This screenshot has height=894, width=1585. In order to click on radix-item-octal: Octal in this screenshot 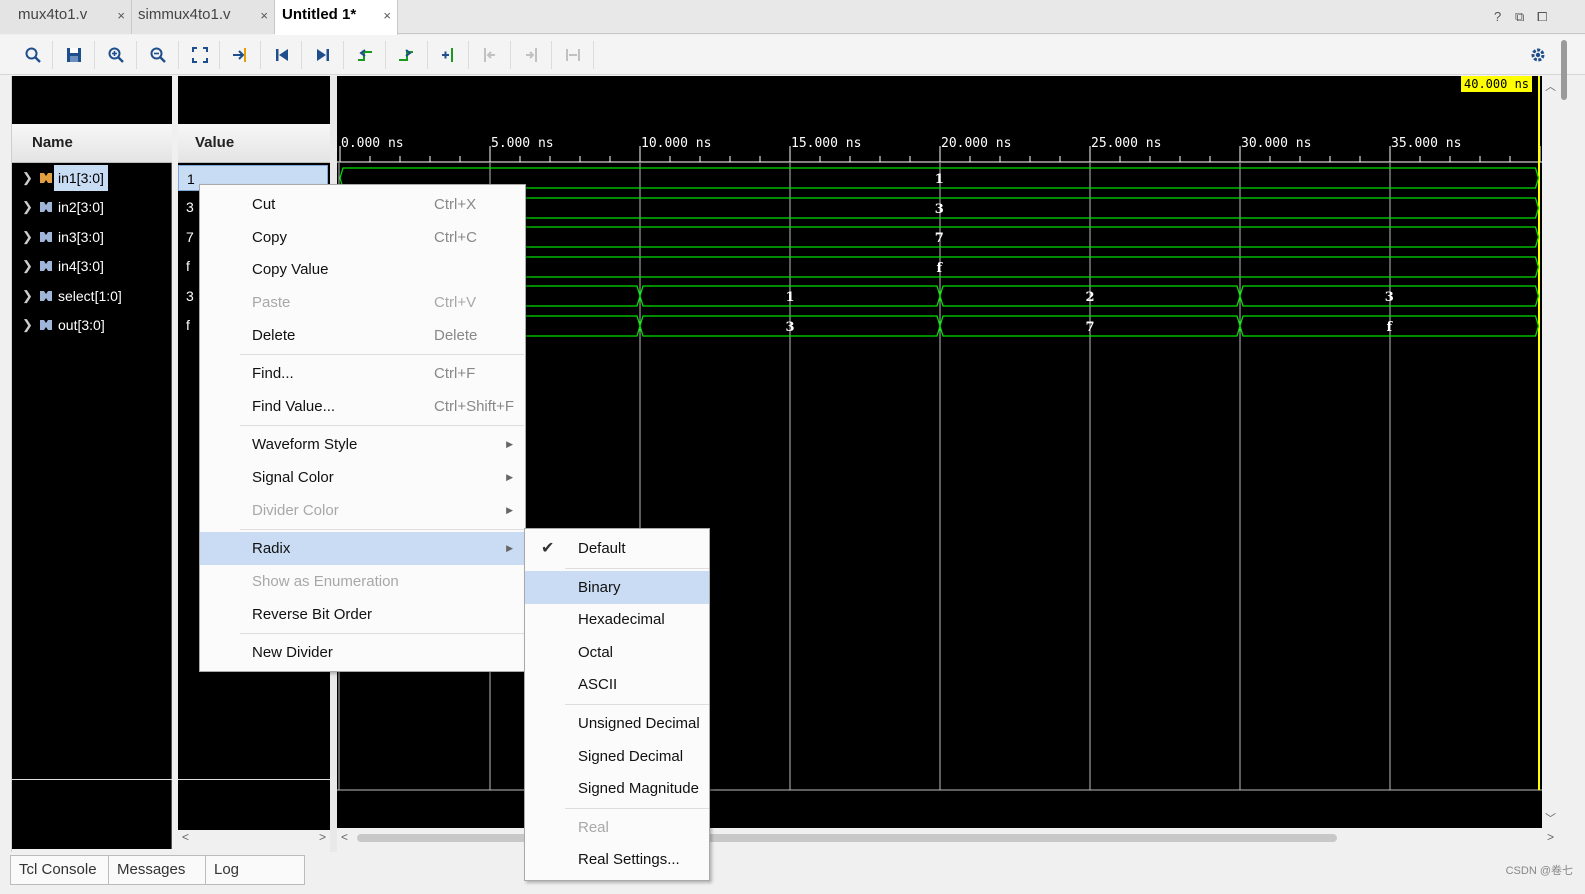, I will do `click(617, 652)`.